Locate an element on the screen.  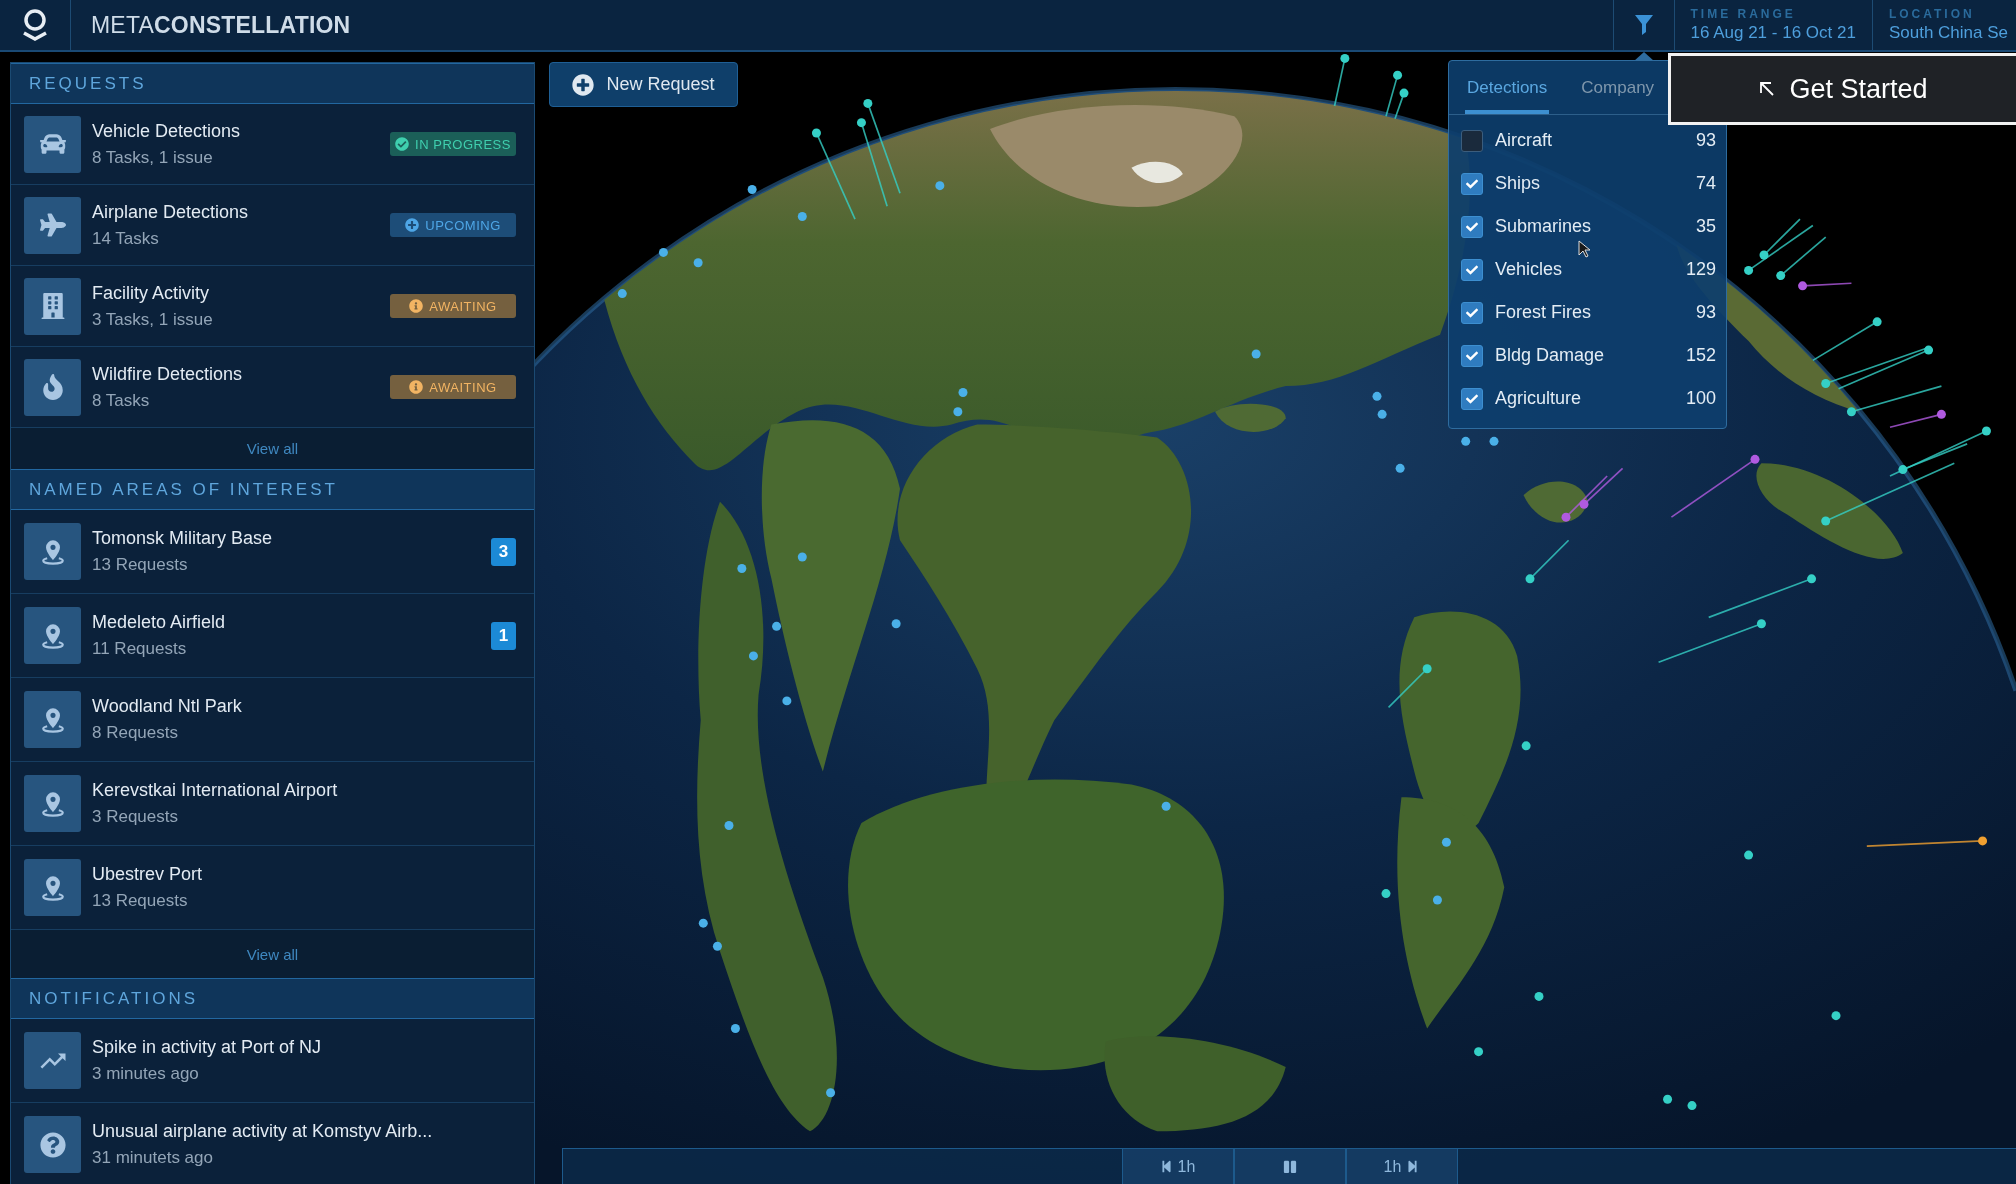
tab: Company is located at coordinates (1618, 87).